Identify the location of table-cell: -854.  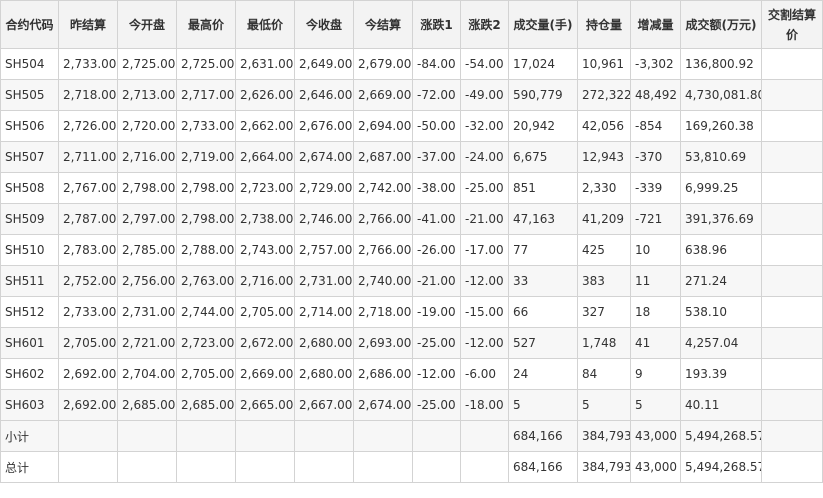
(655, 126).